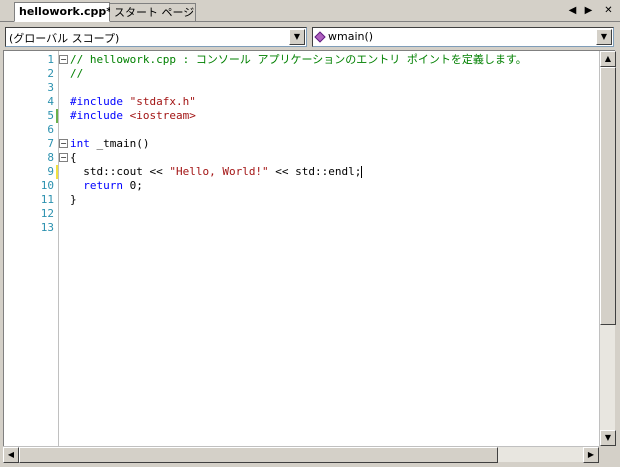 Image resolution: width=620 pixels, height=467 pixels. I want to click on scroll-up-icon: ▲, so click(608, 59).